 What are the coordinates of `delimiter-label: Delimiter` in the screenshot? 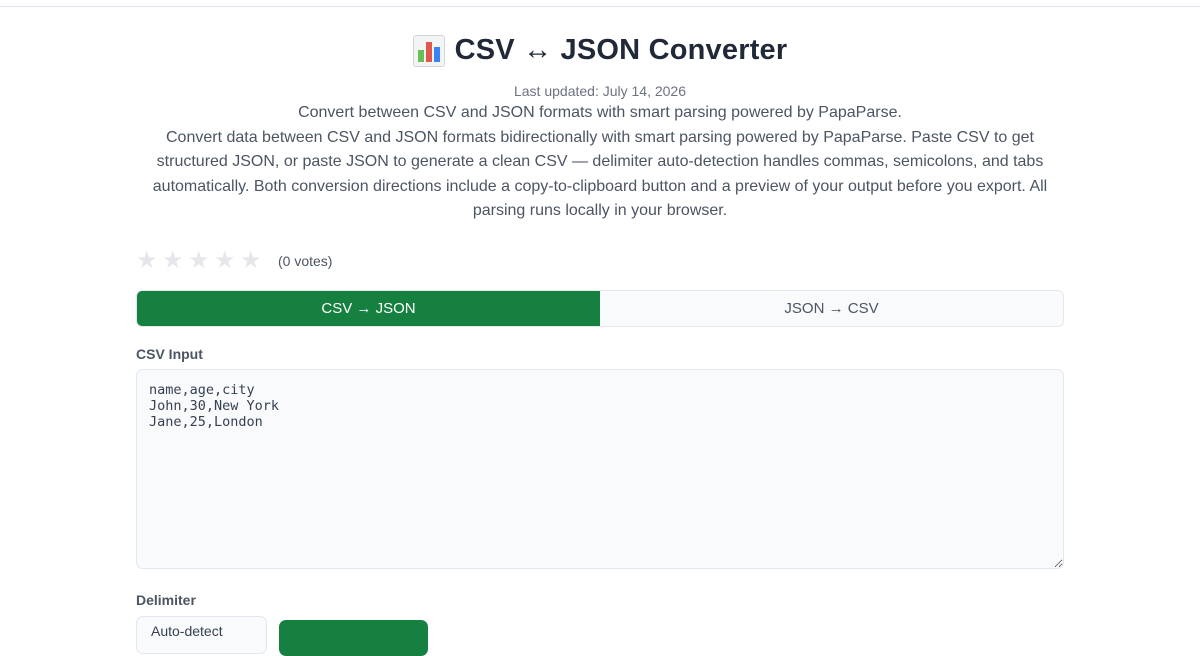 It's located at (166, 600).